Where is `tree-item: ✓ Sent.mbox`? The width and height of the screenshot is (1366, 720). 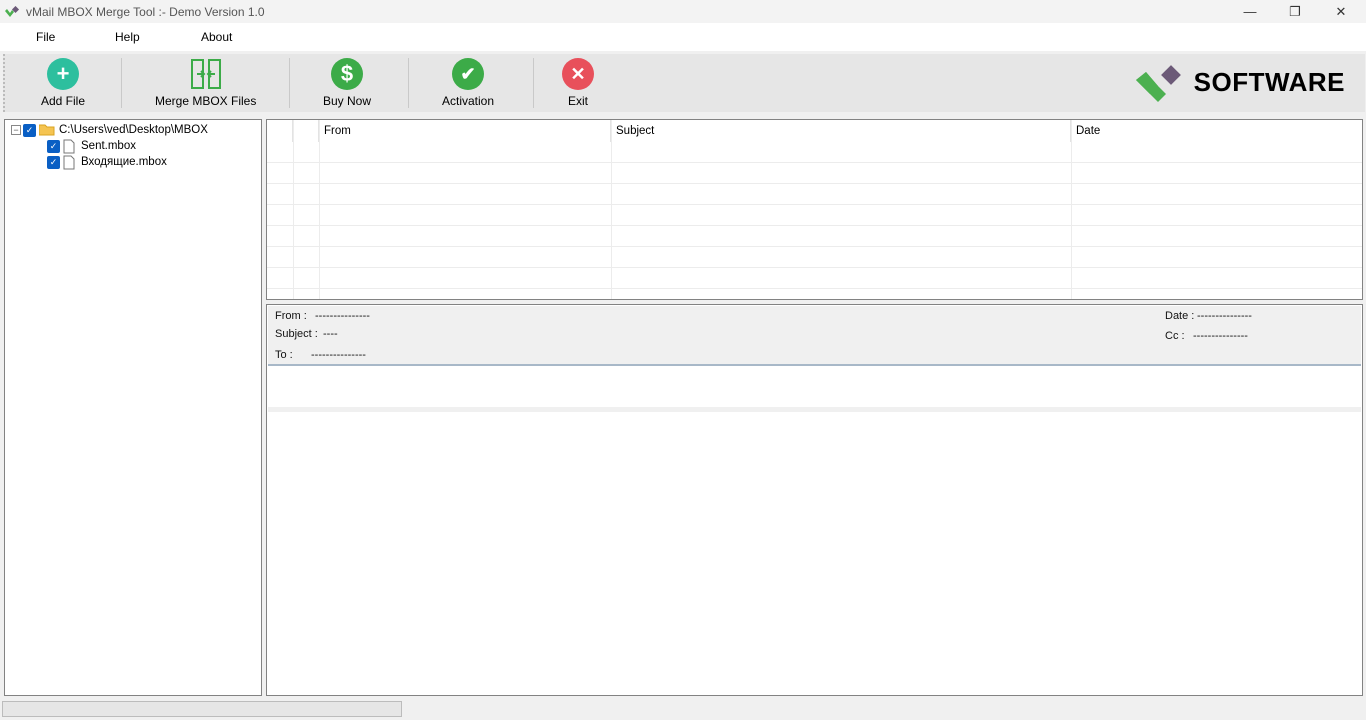 tree-item: ✓ Sent.mbox is located at coordinates (91, 146).